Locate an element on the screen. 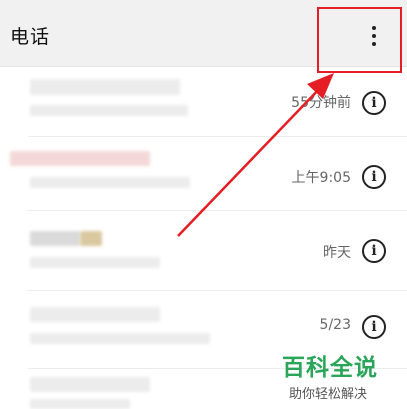 Image resolution: width=407 pixels, height=409 pixels. watermark: 百科全说 助你轻松解决 is located at coordinates (342, 375).